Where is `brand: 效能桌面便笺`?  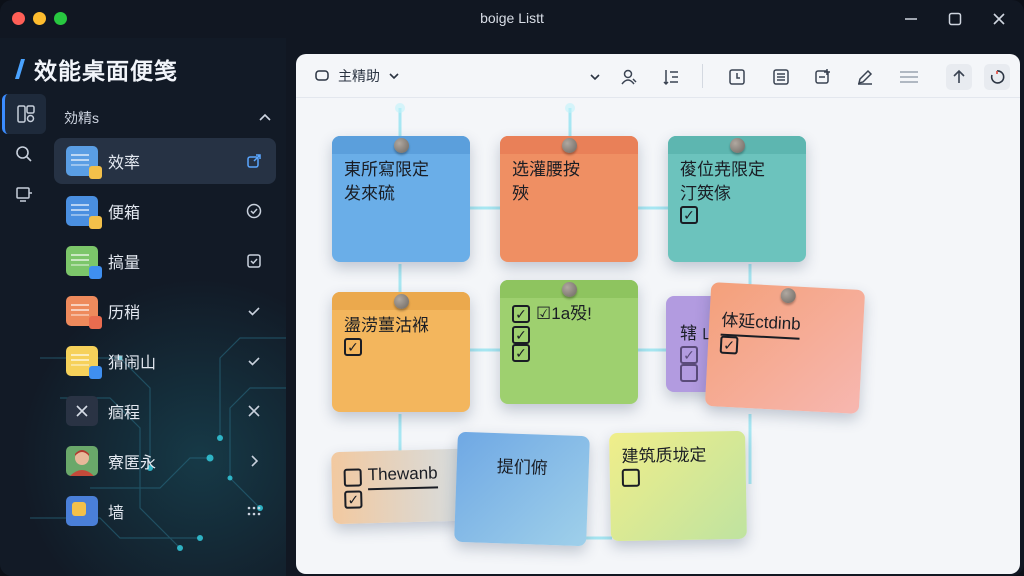
brand: 效能桌面便笺 is located at coordinates (96, 69).